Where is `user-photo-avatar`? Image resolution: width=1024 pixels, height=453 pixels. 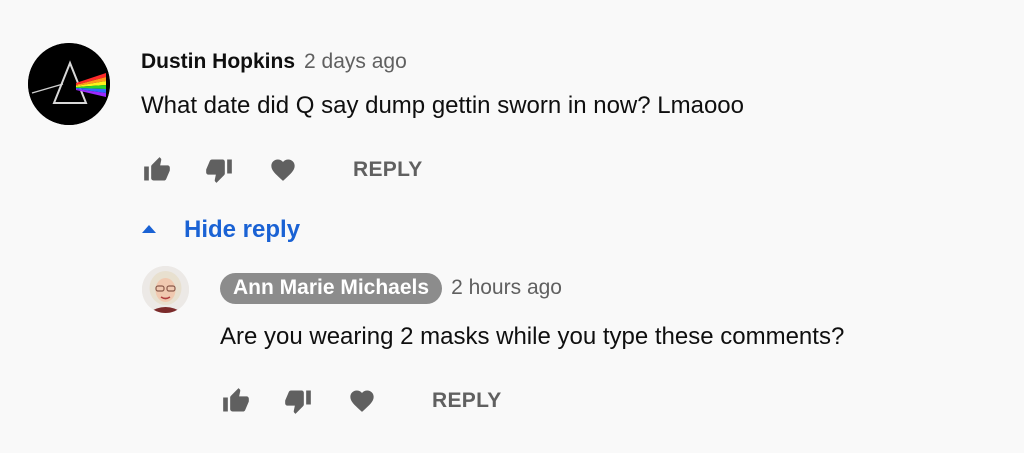 user-photo-avatar is located at coordinates (165, 289).